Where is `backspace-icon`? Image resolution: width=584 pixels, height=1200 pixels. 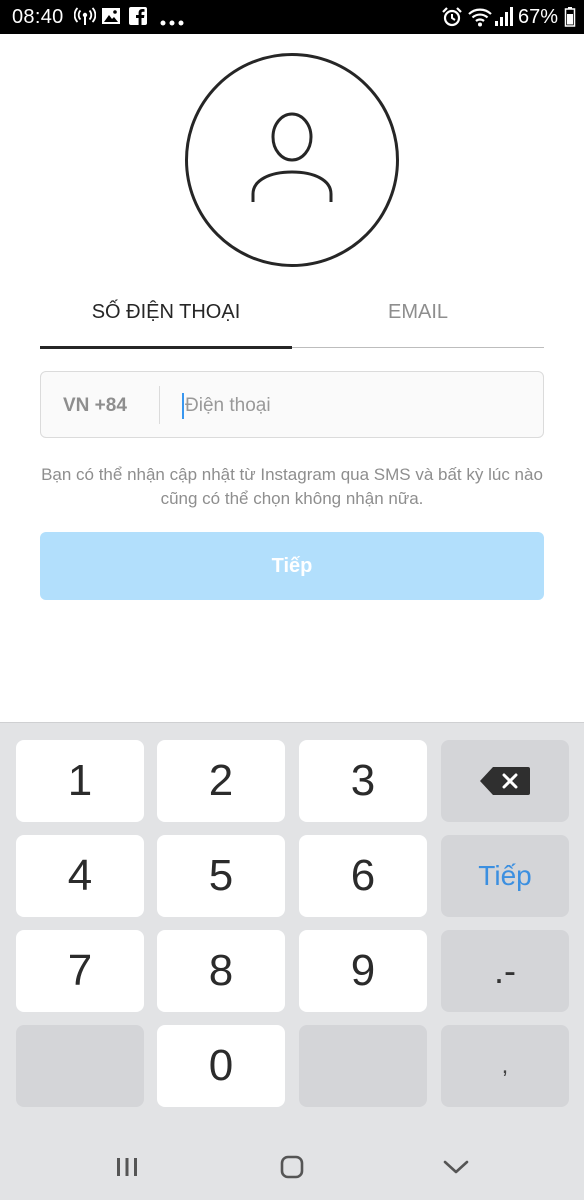 backspace-icon is located at coordinates (505, 781).